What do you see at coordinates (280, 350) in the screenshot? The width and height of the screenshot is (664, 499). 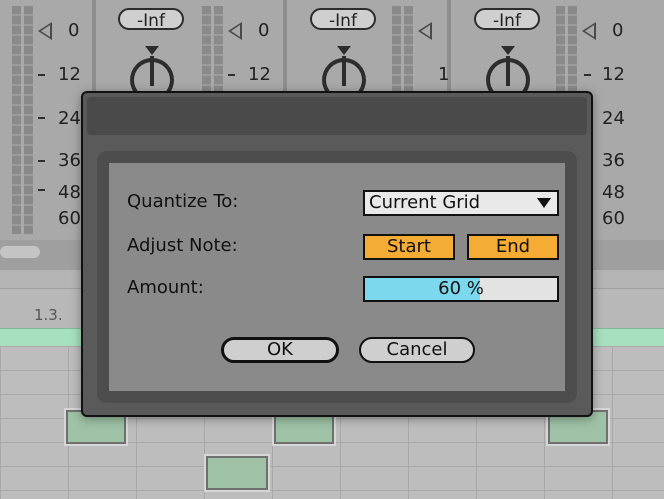 I see `ok-button: OK` at bounding box center [280, 350].